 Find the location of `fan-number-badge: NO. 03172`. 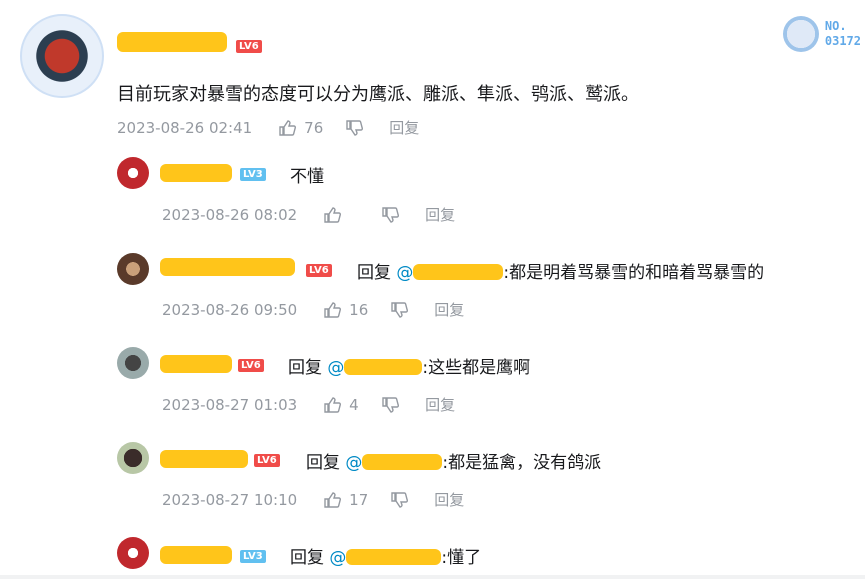

fan-number-badge: NO. 03172 is located at coordinates (821, 34).